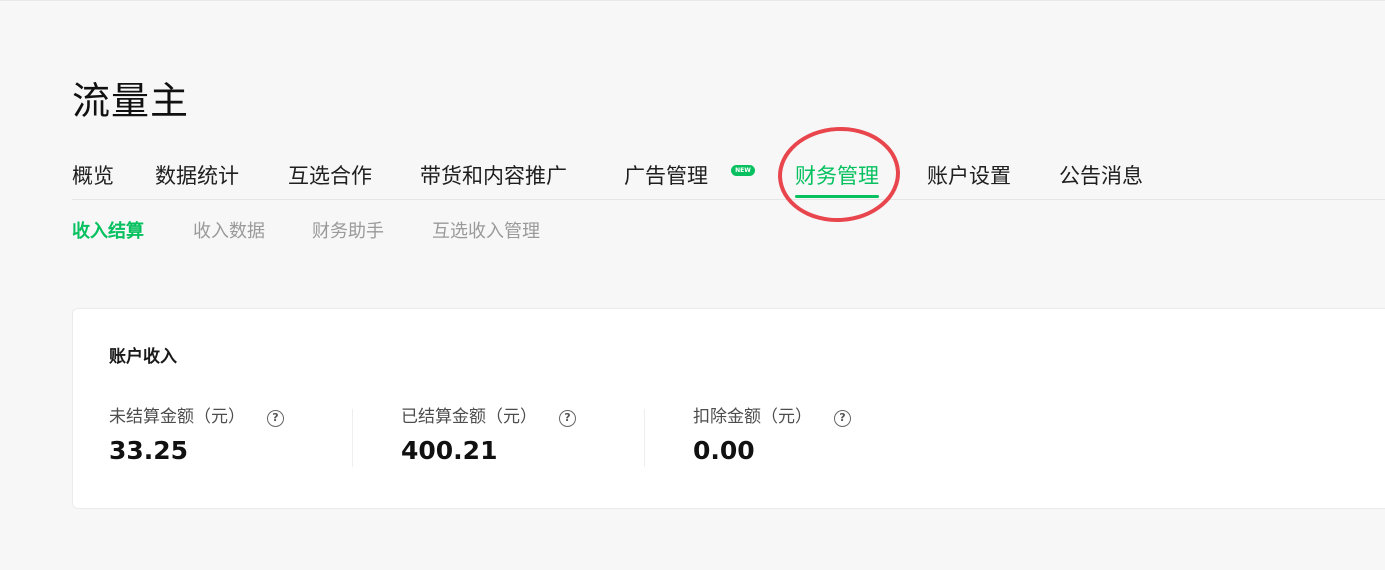 This screenshot has height=570, width=1385. What do you see at coordinates (486, 232) in the screenshot?
I see `subnav-item-mutual-income-management: 互选收入管理` at bounding box center [486, 232].